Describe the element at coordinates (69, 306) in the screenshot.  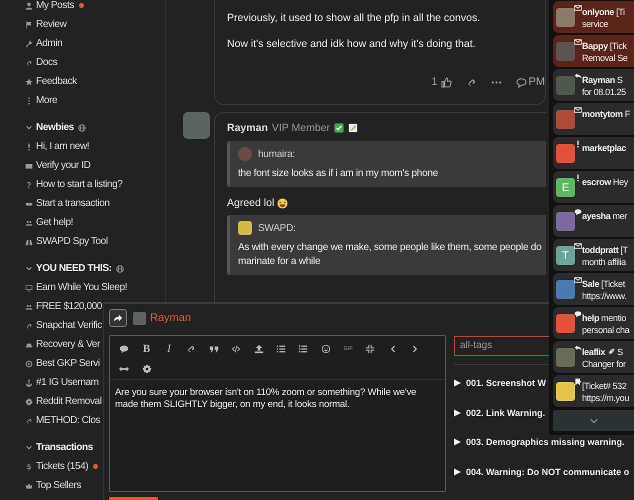
I see `sidebar-link: FREE $120,000` at that location.